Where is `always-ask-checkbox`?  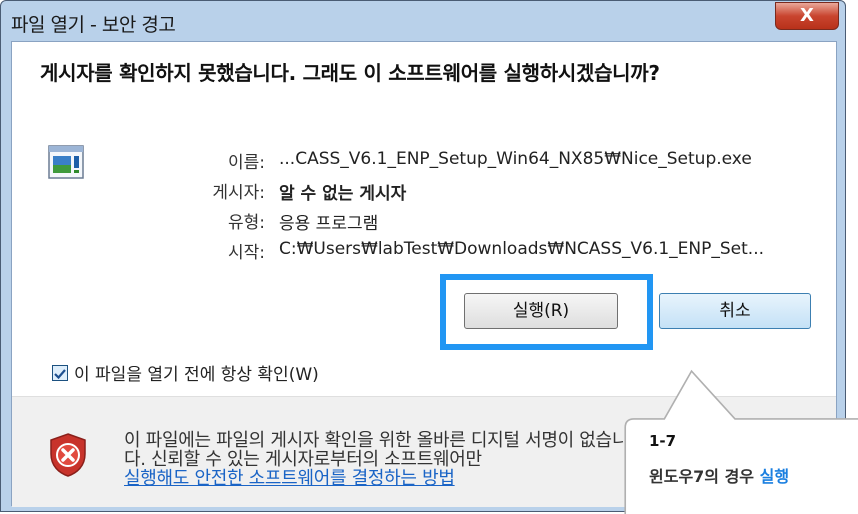 always-ask-checkbox is located at coordinates (60, 373).